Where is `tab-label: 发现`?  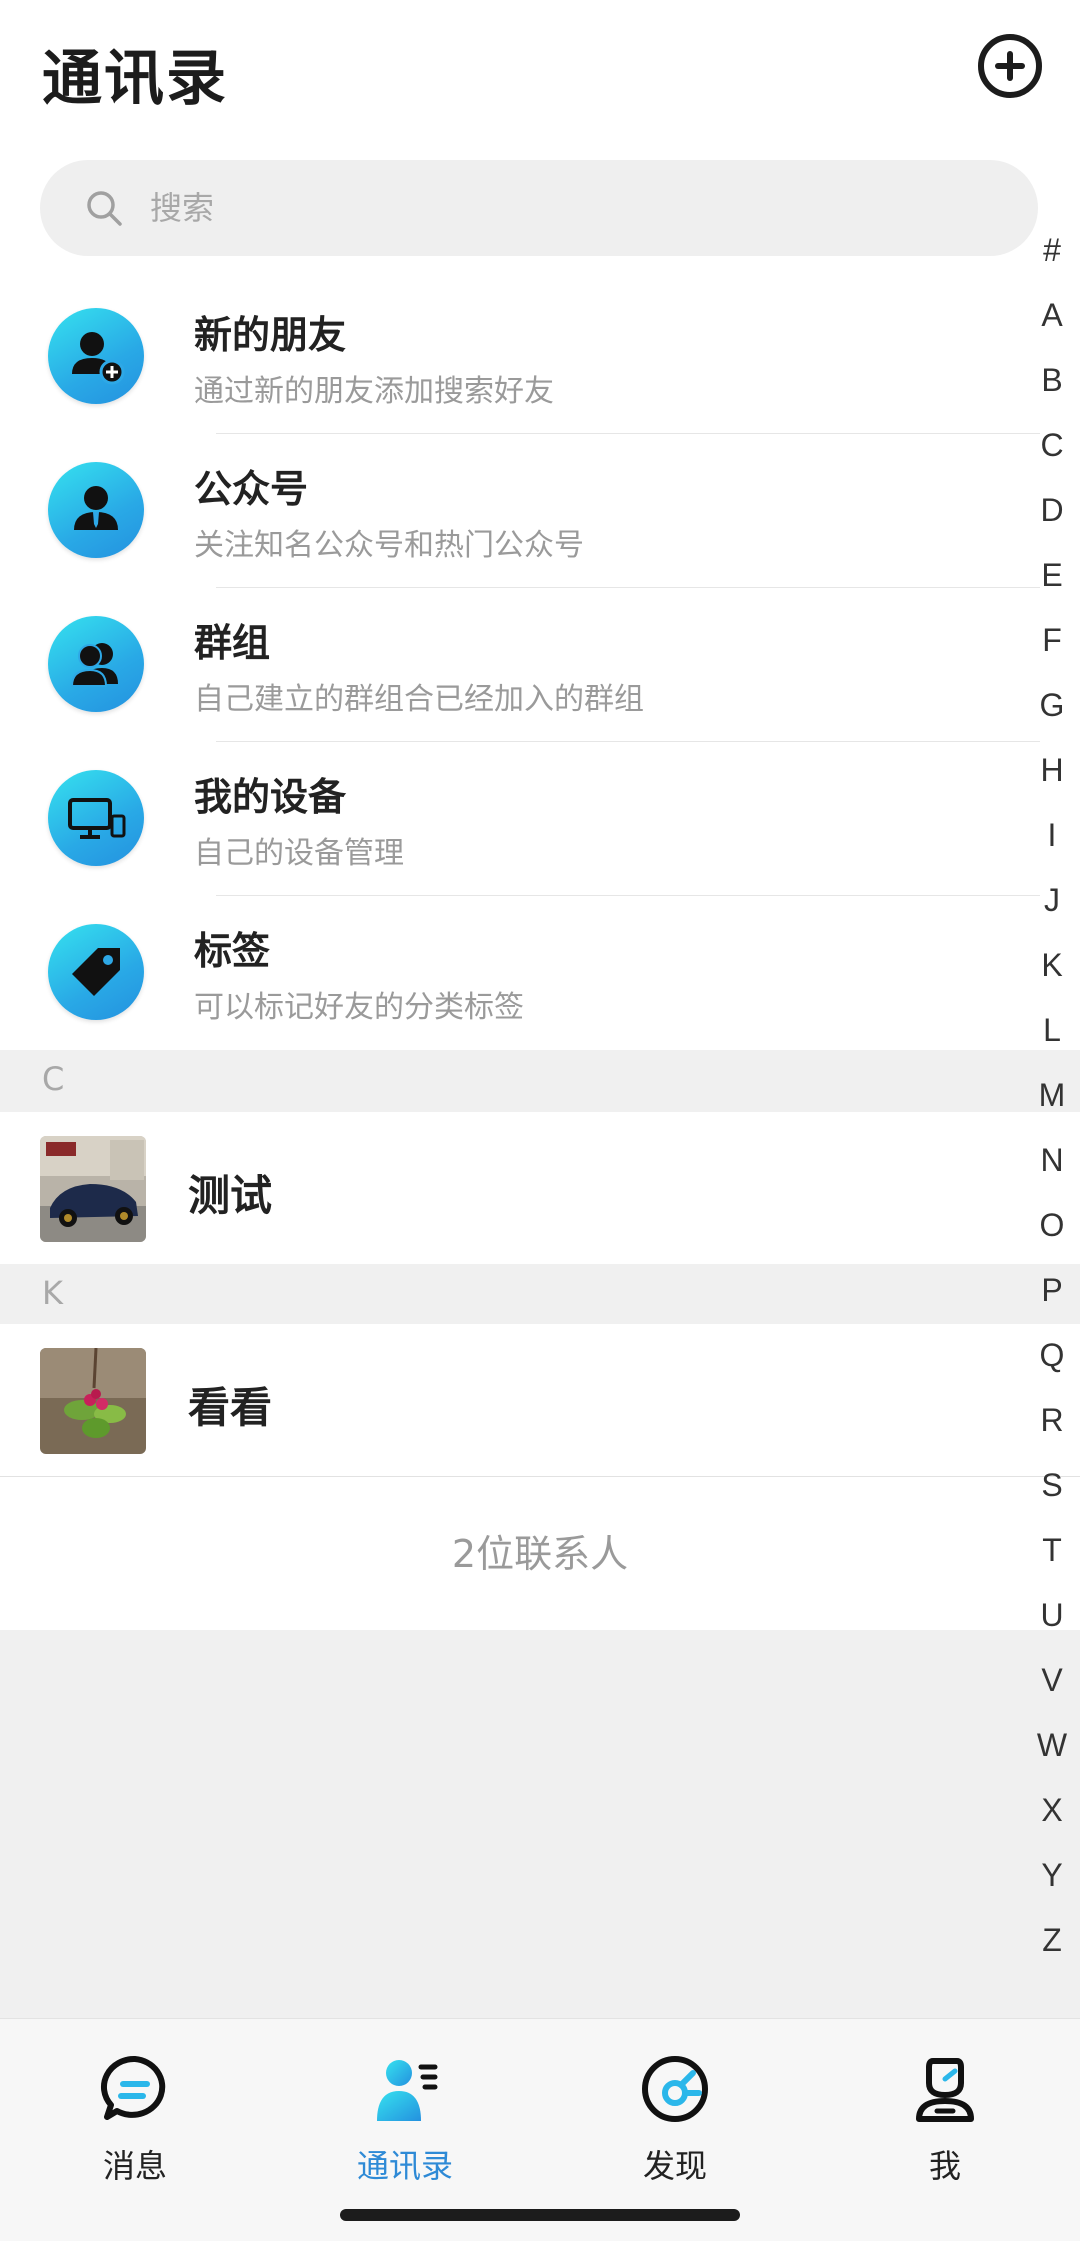
tab-label: 发现 is located at coordinates (674, 2166).